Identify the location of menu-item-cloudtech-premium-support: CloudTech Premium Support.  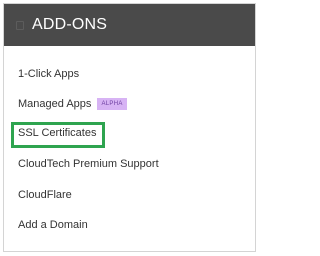
(88, 164).